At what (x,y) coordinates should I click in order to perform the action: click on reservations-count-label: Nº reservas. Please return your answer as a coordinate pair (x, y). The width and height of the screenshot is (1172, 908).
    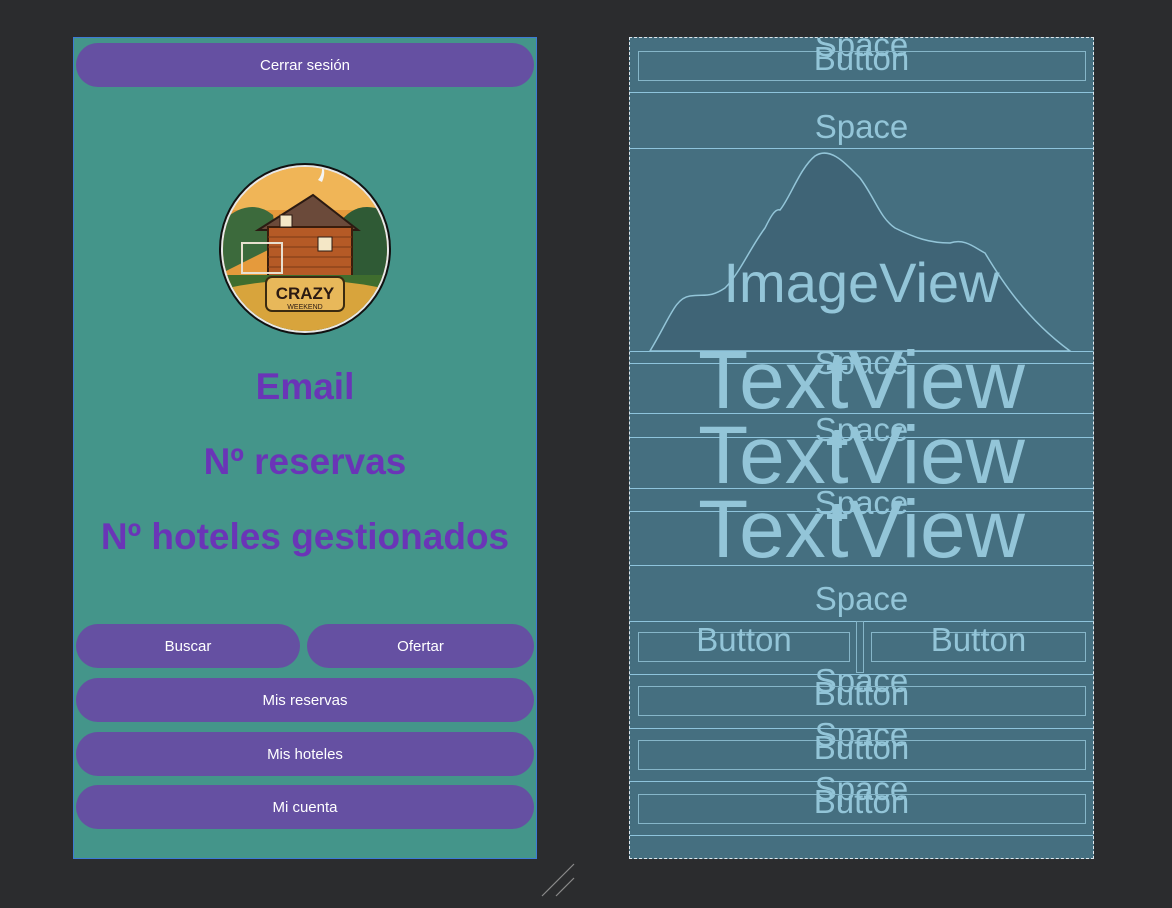
    Looking at the image, I should click on (305, 461).